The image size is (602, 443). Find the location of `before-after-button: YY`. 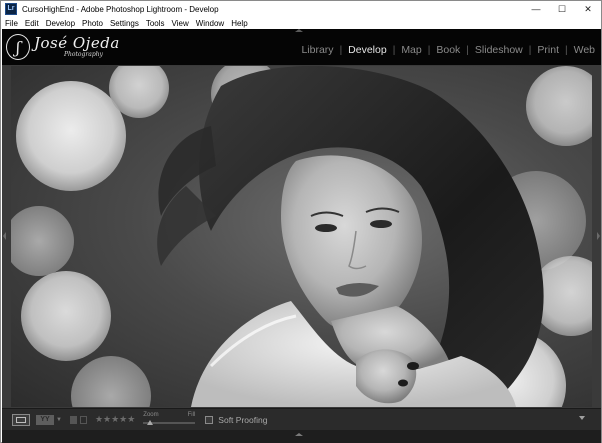

before-after-button: YY is located at coordinates (45, 419).